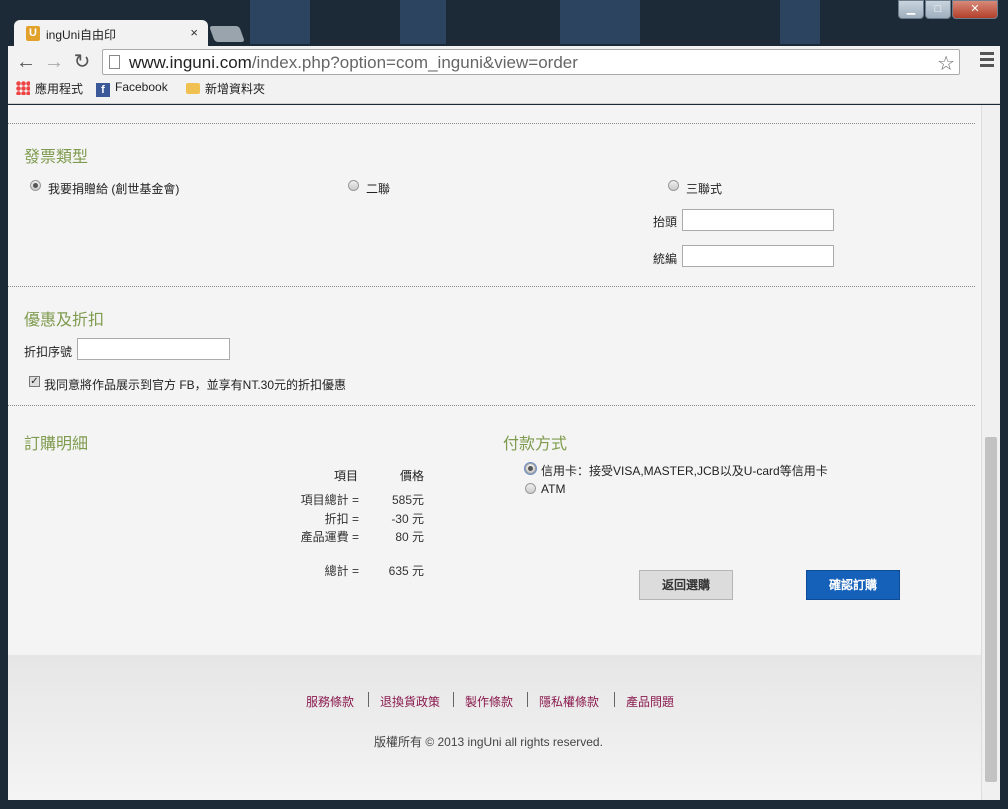 This screenshot has width=1008, height=809. What do you see at coordinates (412, 476) in the screenshot?
I see `order-col-price: 價格` at bounding box center [412, 476].